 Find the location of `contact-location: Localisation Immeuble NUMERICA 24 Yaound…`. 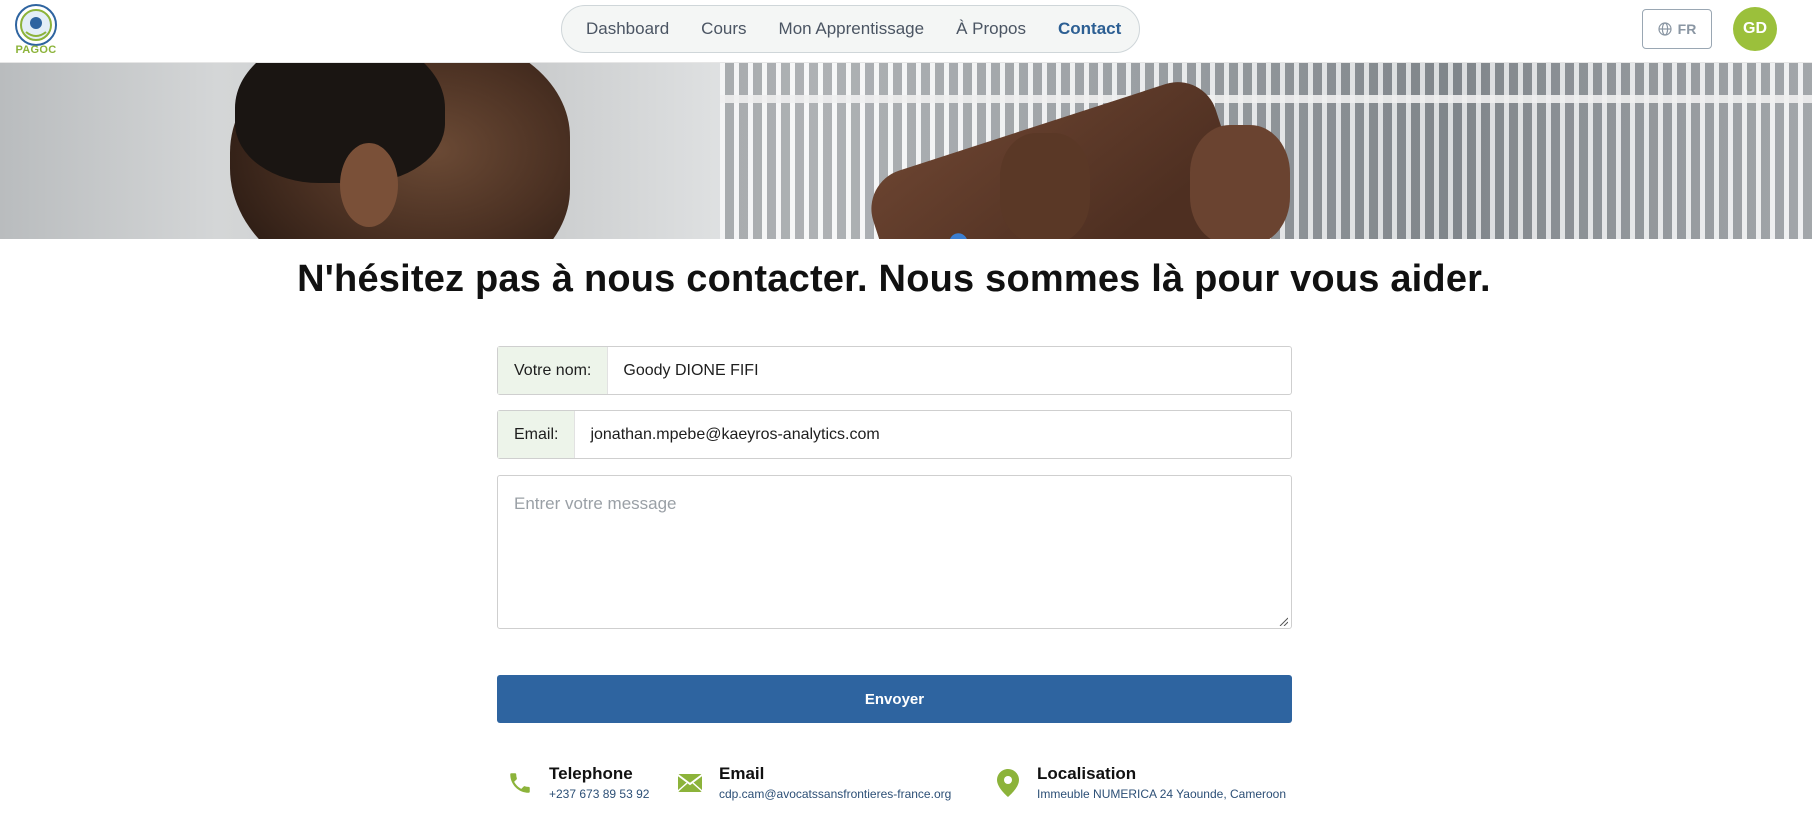

contact-location: Localisation Immeuble NUMERICA 24 Yaound… is located at coordinates (1139, 782).